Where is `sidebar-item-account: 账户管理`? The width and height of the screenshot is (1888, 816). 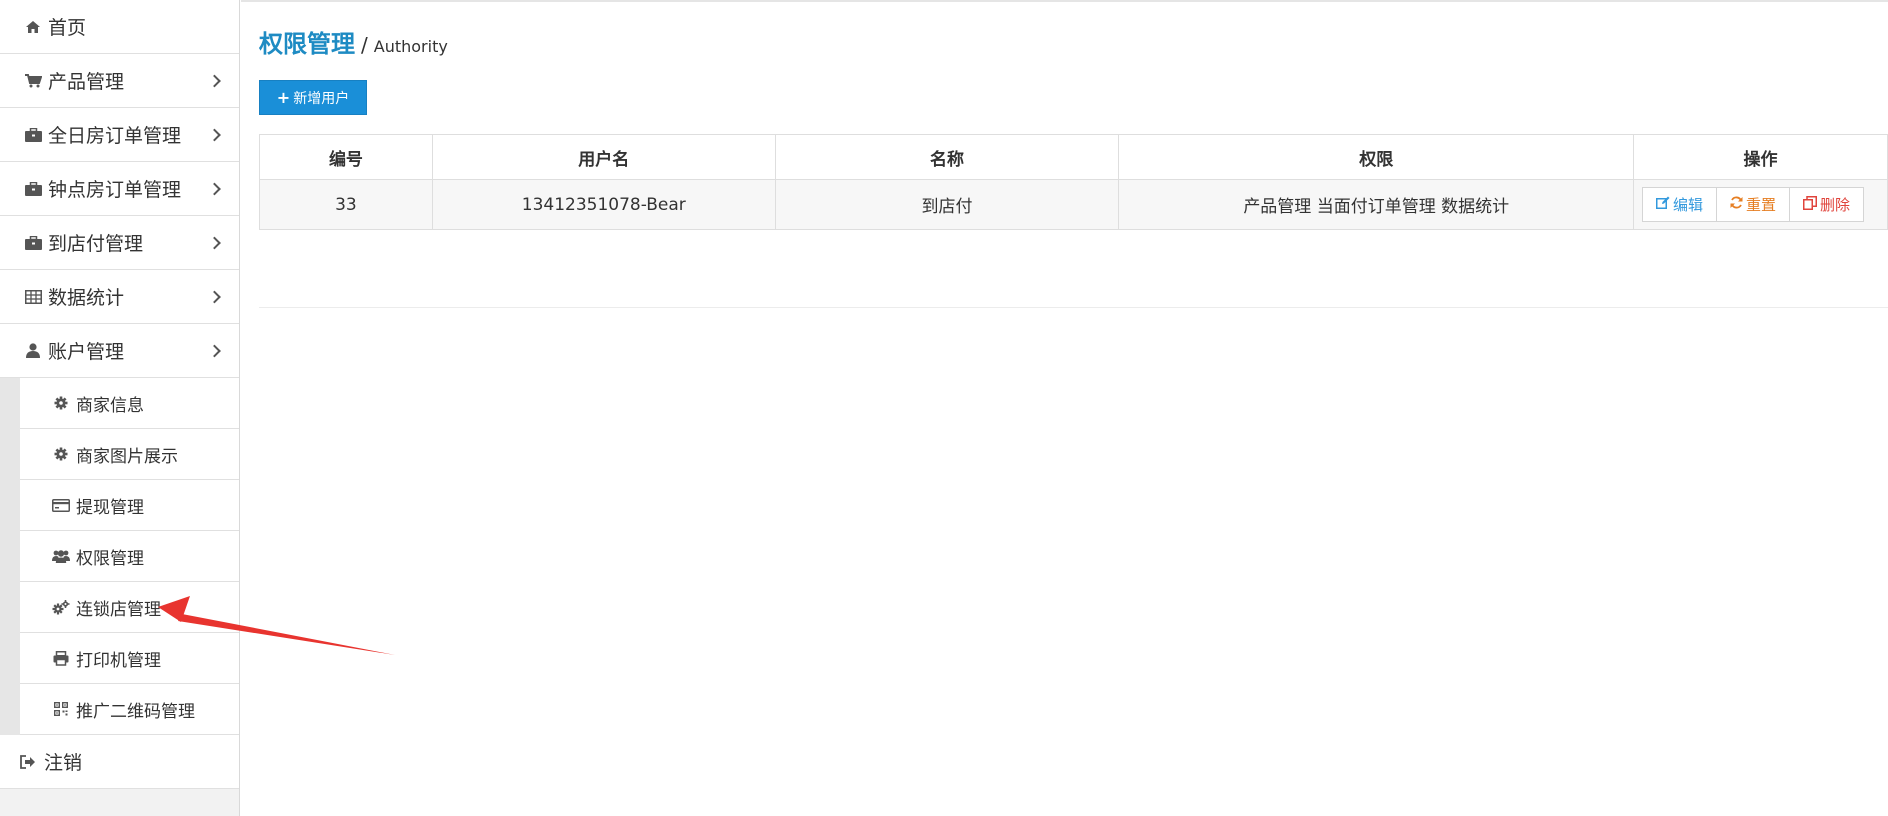
sidebar-item-account: 账户管理 is located at coordinates (119, 351).